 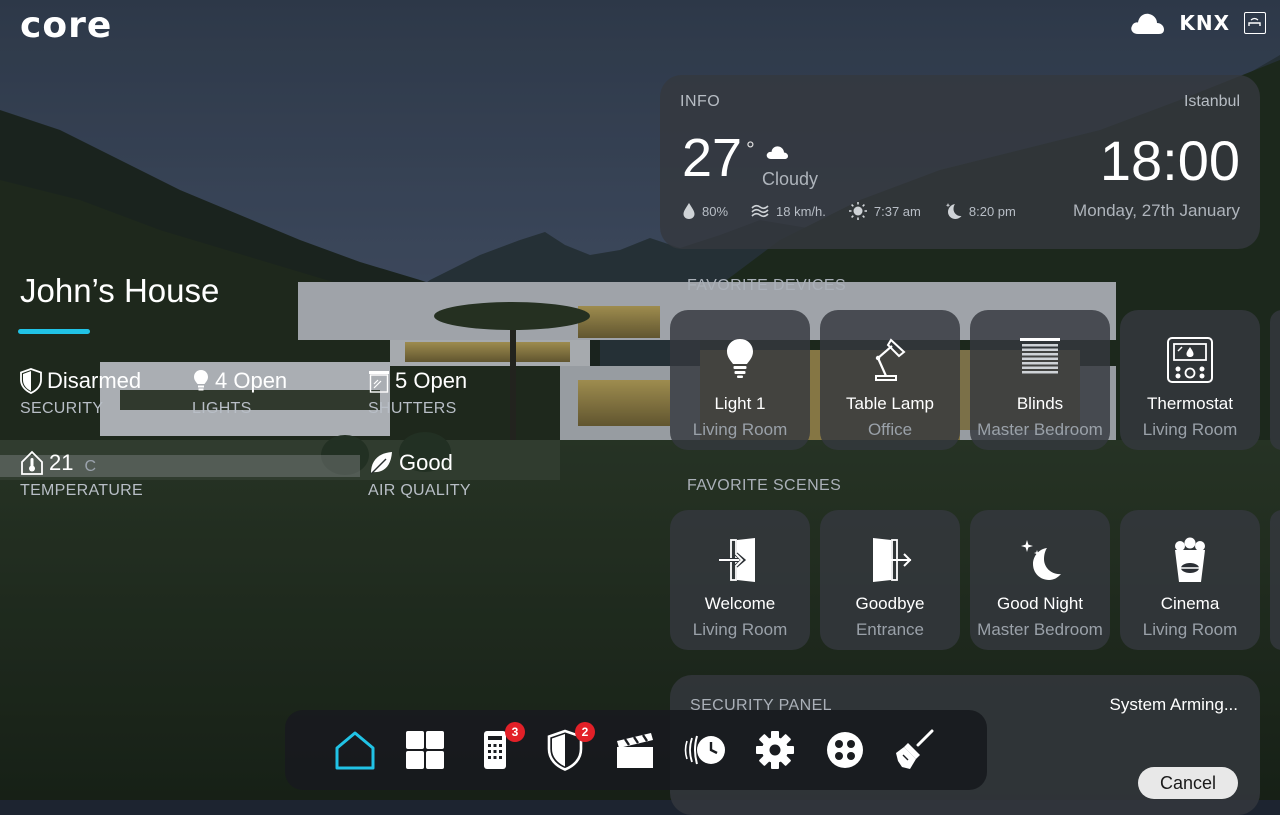 What do you see at coordinates (953, 211) in the screenshot?
I see `moon-icon` at bounding box center [953, 211].